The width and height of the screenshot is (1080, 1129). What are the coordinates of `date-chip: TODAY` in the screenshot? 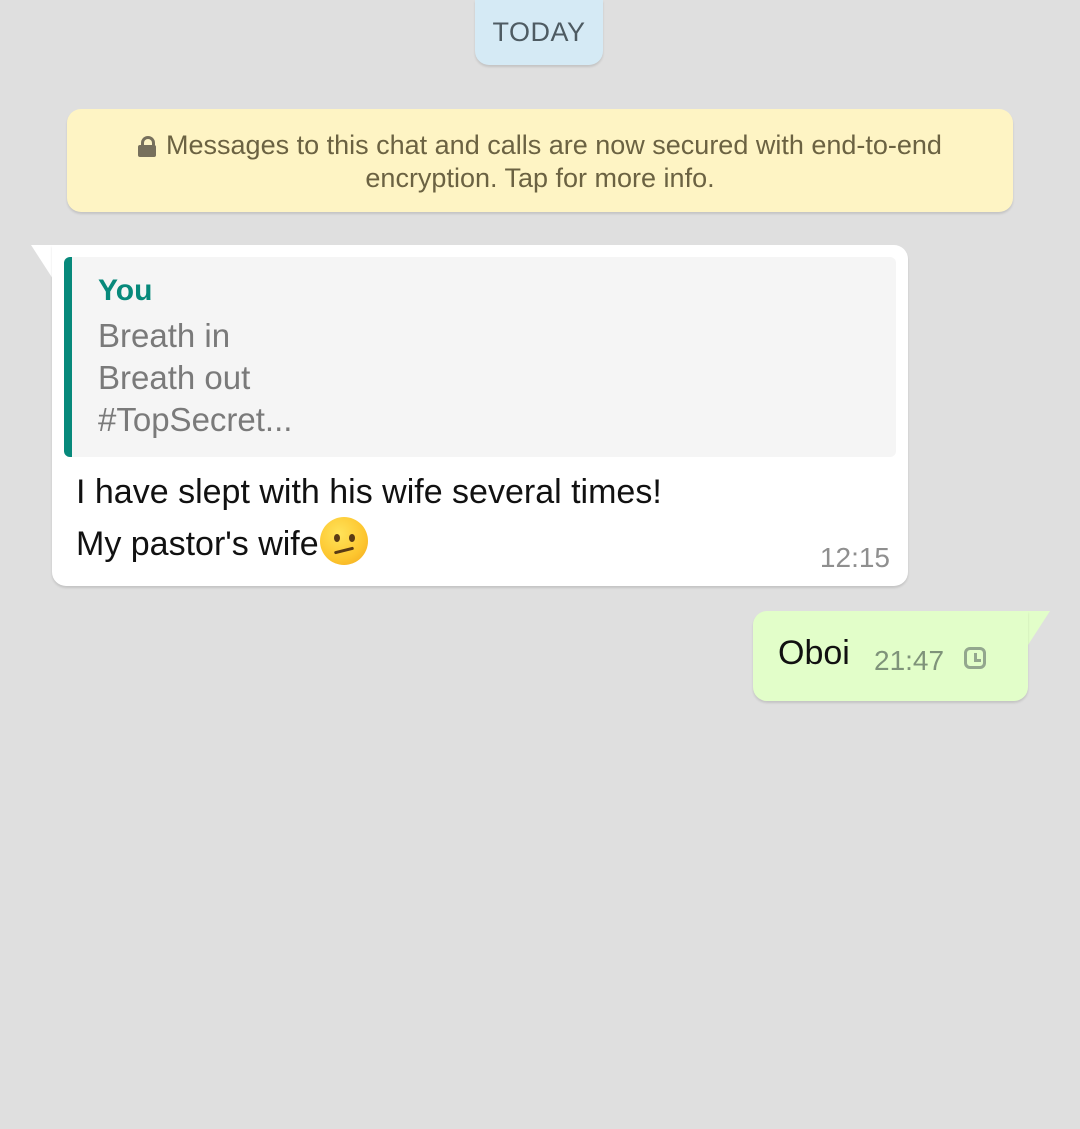 It's located at (539, 32).